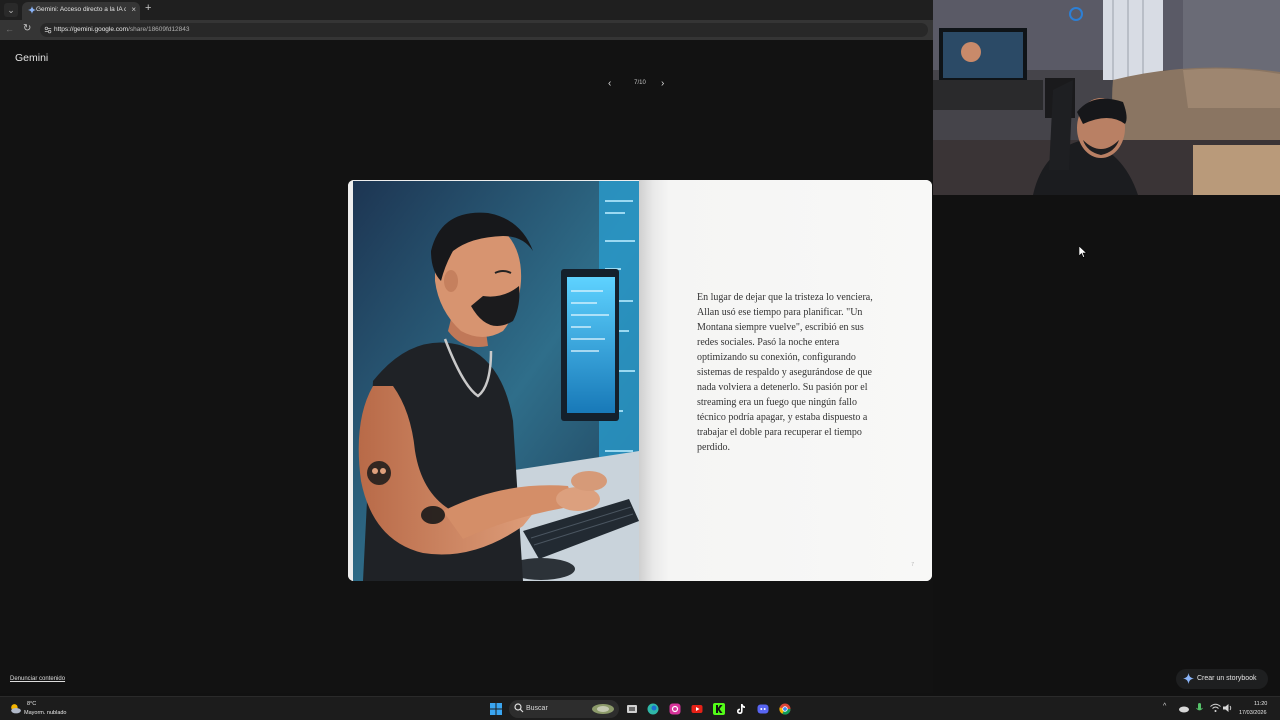 Image resolution: width=1280 pixels, height=720 pixels. I want to click on tiktok-icon, so click(741, 709).